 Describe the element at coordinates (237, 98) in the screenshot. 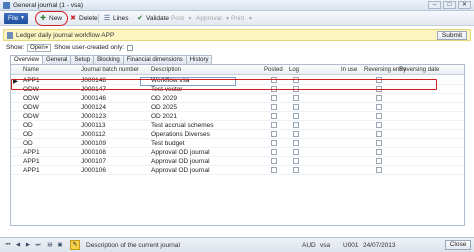

I see `table-row: ODW J000146 OD 2029` at that location.